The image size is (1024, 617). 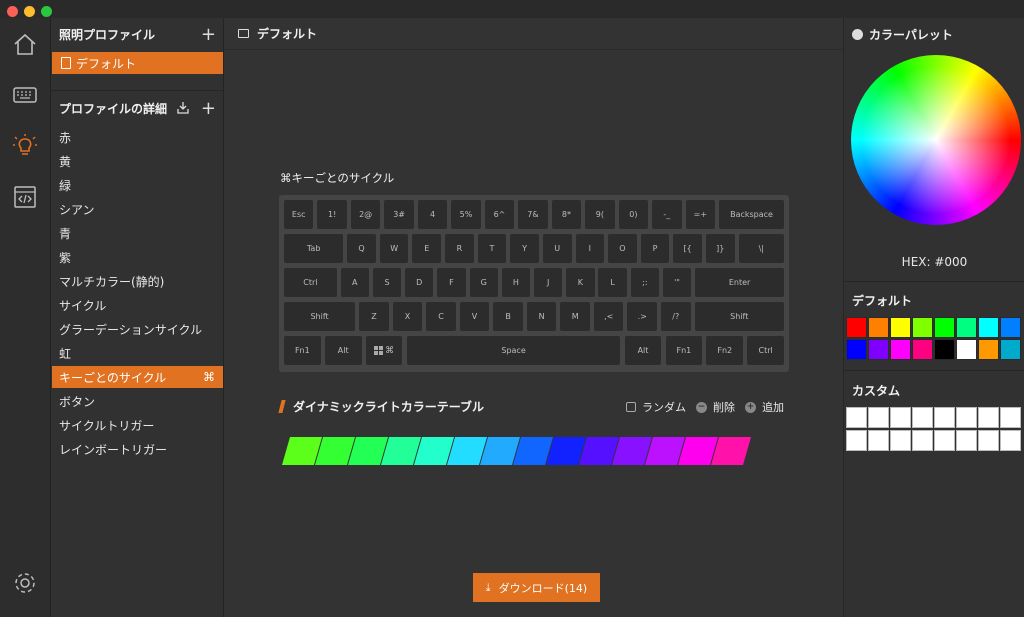 What do you see at coordinates (720, 248) in the screenshot?
I see `keyboard-key: ]}` at bounding box center [720, 248].